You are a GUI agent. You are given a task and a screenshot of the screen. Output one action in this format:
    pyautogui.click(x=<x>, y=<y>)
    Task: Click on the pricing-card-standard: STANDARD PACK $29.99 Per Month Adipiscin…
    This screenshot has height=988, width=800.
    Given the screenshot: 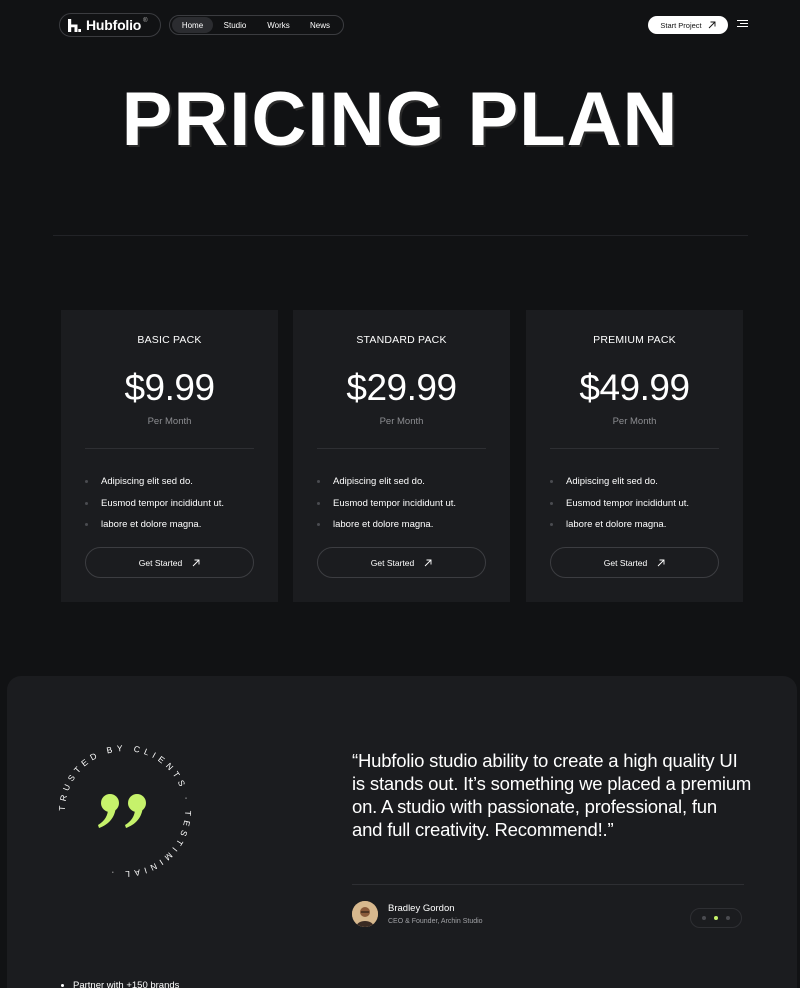 What is the action you would take?
    pyautogui.click(x=401, y=456)
    